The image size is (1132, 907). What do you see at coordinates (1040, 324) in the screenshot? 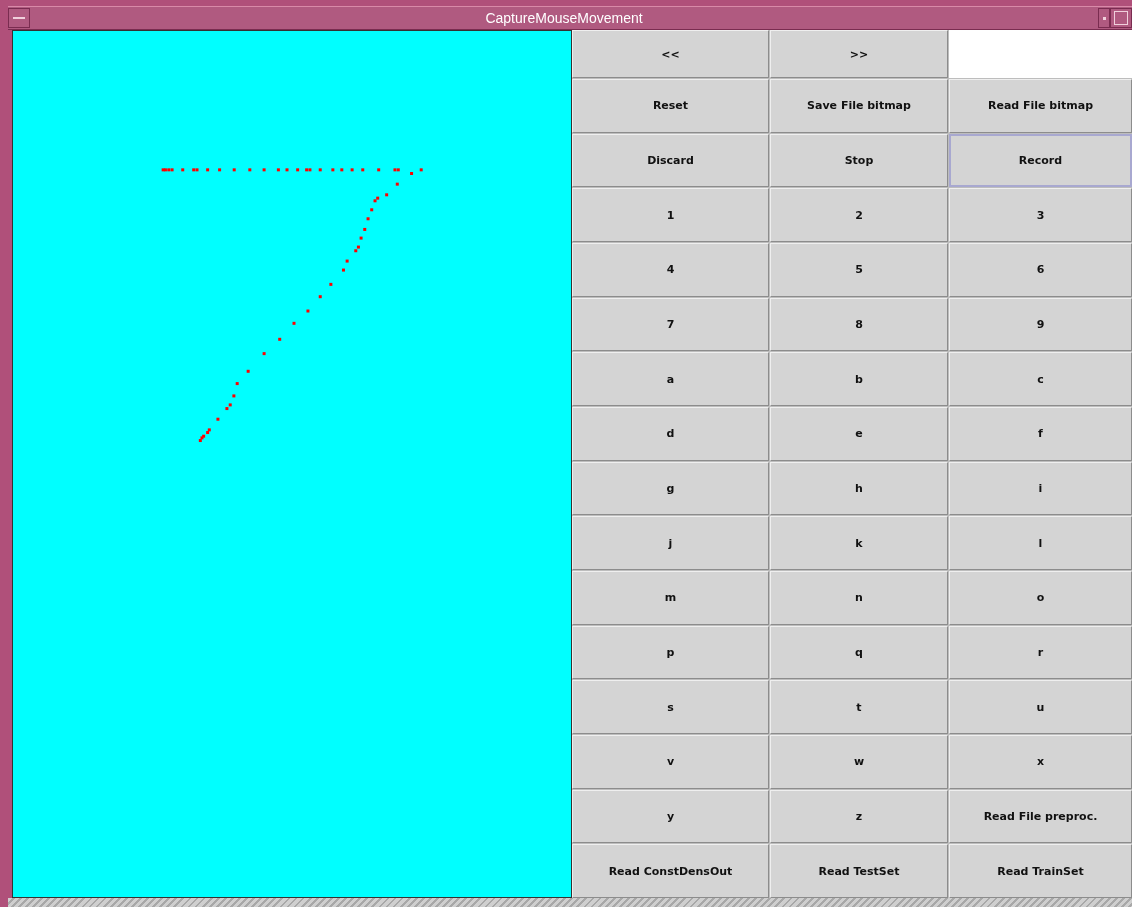
I see `action-button: 9` at bounding box center [1040, 324].